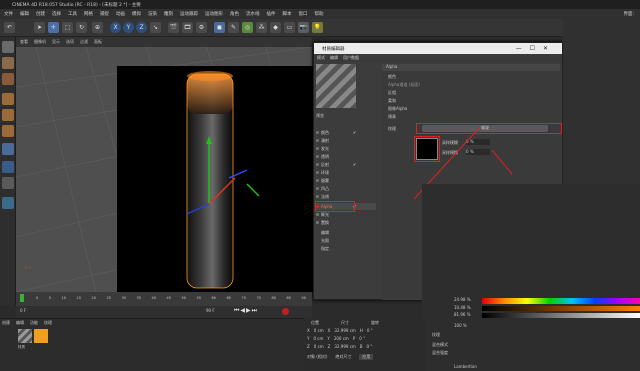 This screenshot has height=371, width=640. I want to click on record-icon, so click(285, 311).